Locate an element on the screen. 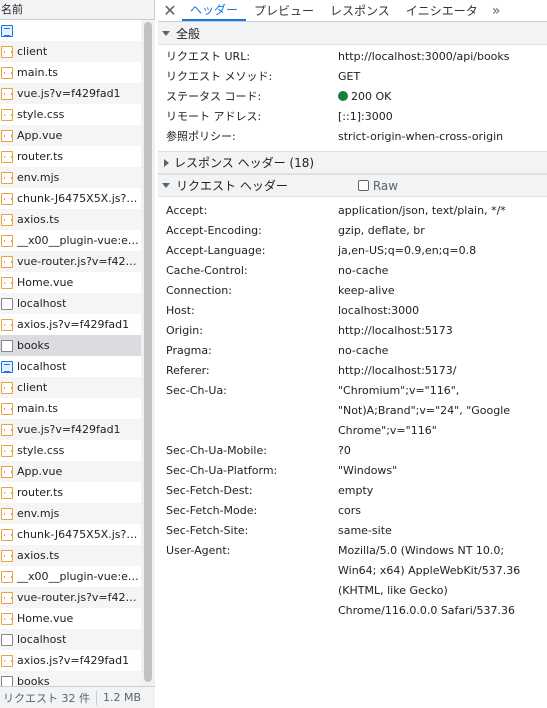  response-headers-section-header: レスポンス ヘッダー (18) is located at coordinates (352, 162).